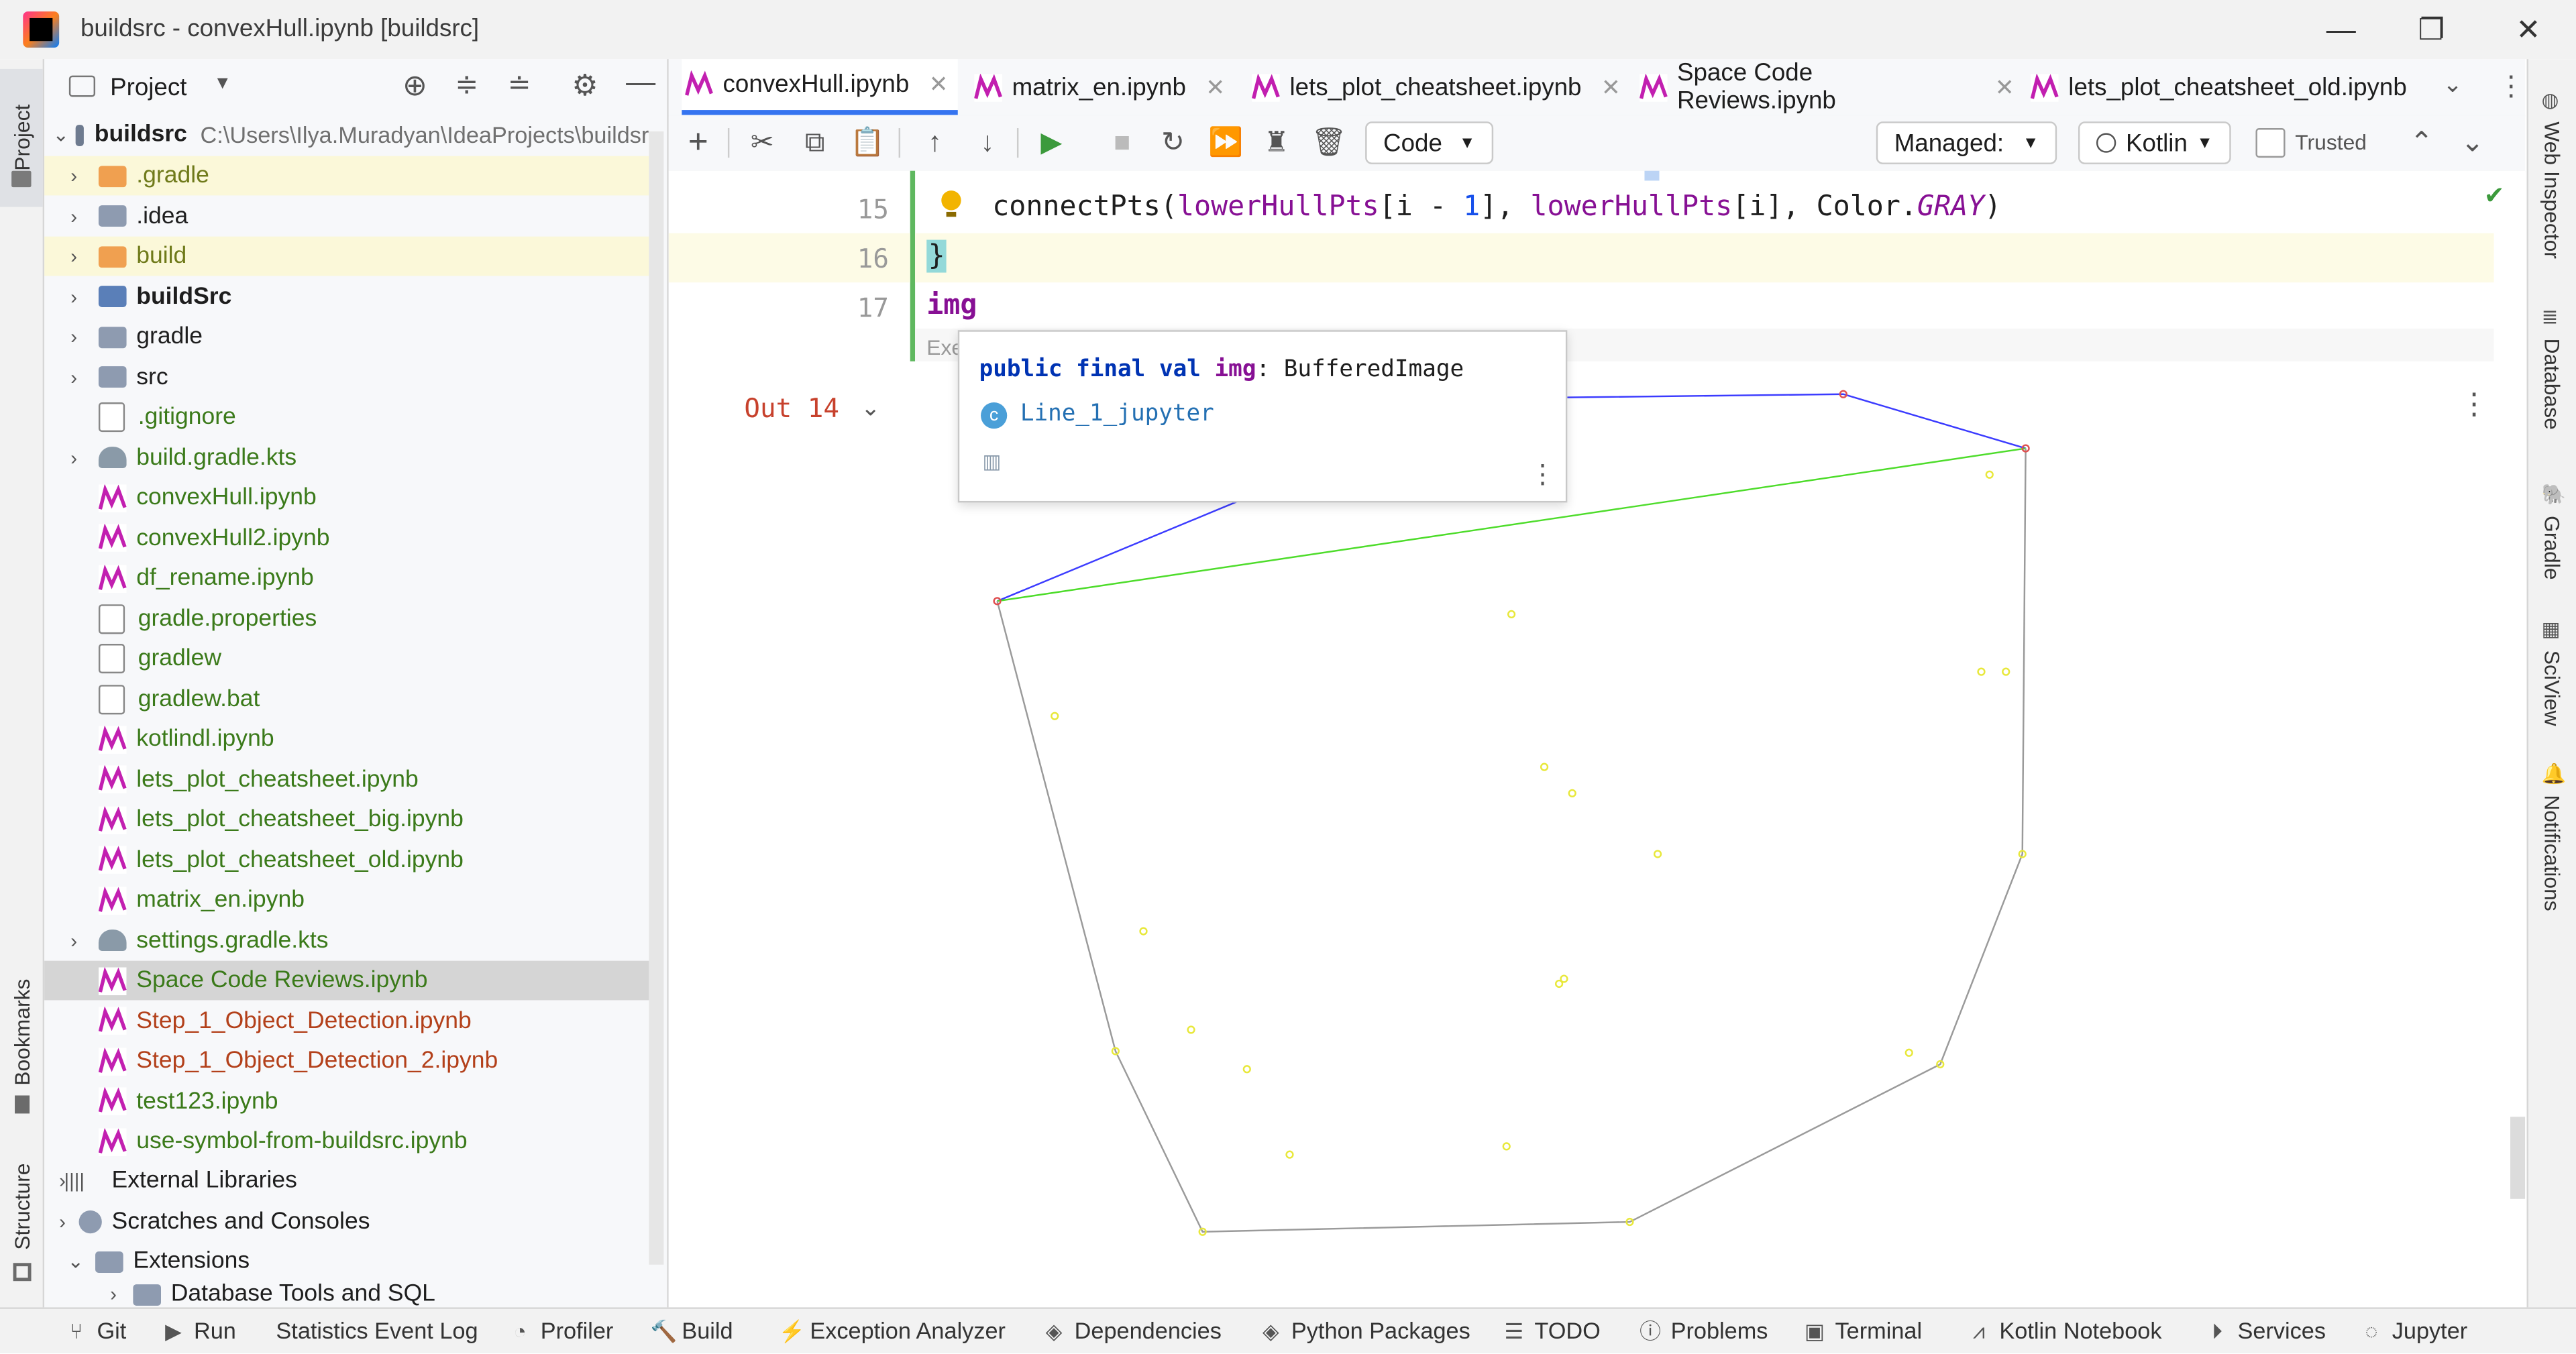 Image resolution: width=2576 pixels, height=1354 pixels. I want to click on minimize-button: —, so click(2341, 30).